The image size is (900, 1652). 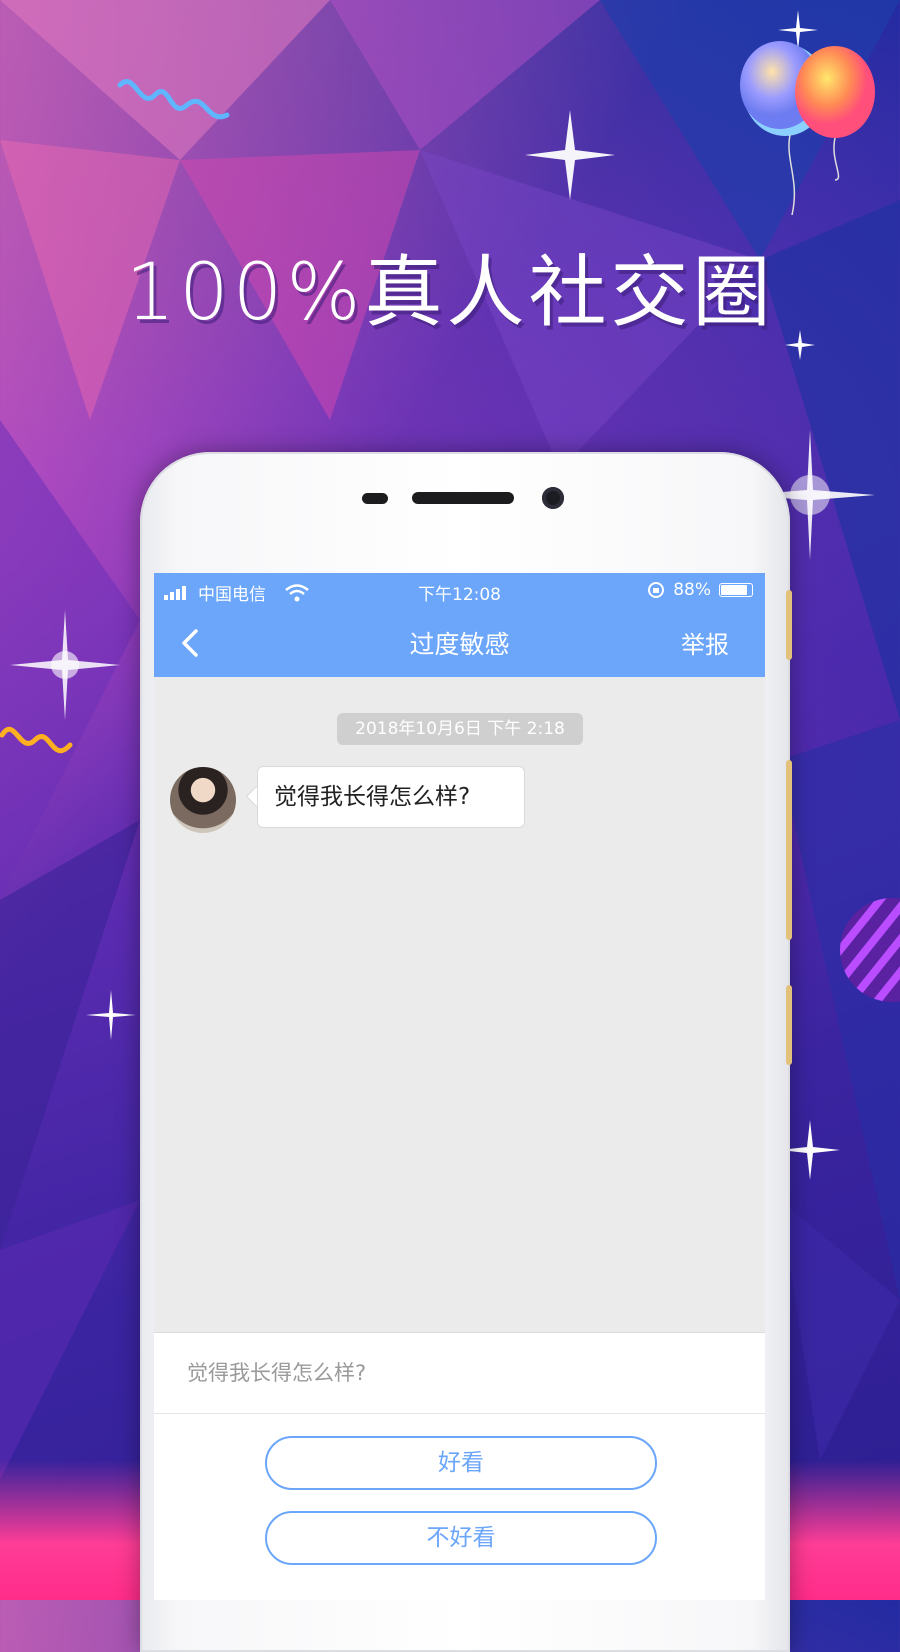 What do you see at coordinates (460, 729) in the screenshot?
I see `message-timestamp: 2018年10月6日 下午 2:18` at bounding box center [460, 729].